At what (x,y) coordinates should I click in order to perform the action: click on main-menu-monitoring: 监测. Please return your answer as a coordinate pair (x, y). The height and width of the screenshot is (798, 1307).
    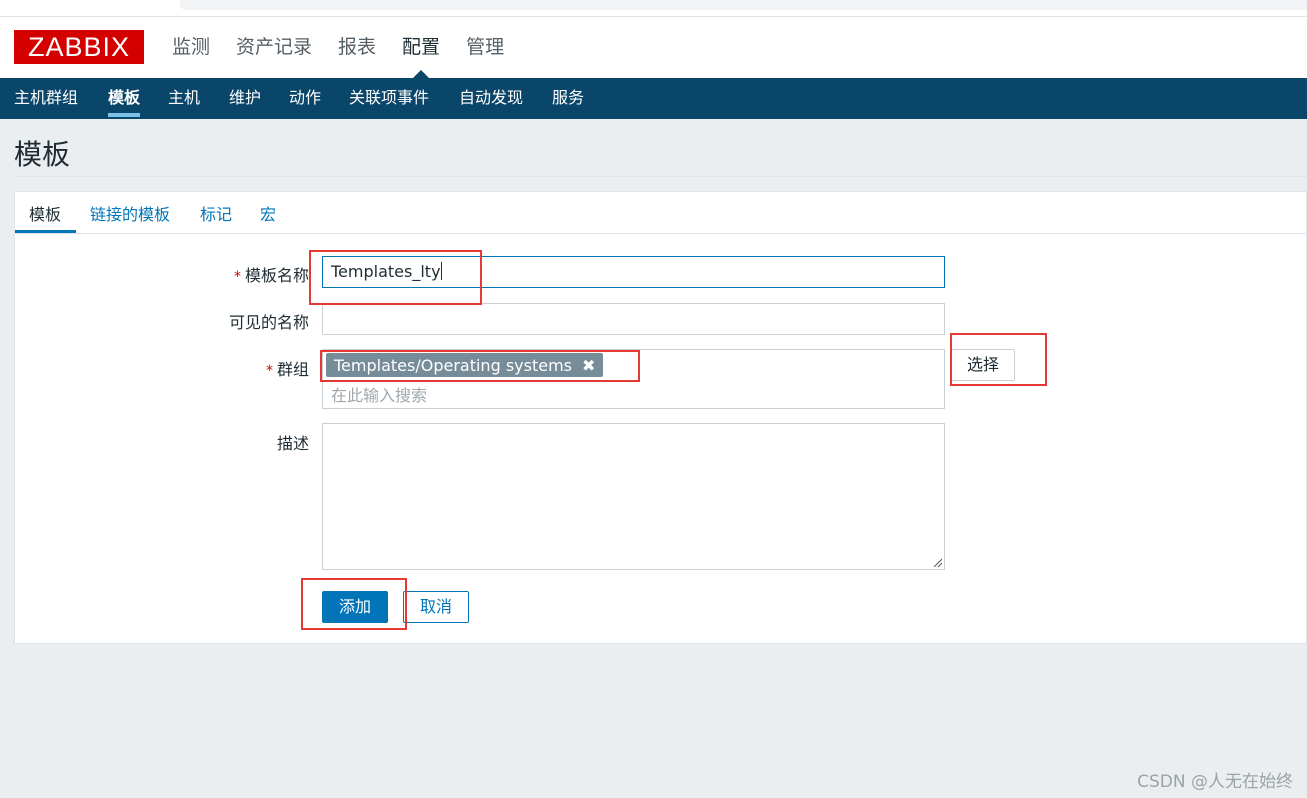
    Looking at the image, I should click on (191, 47).